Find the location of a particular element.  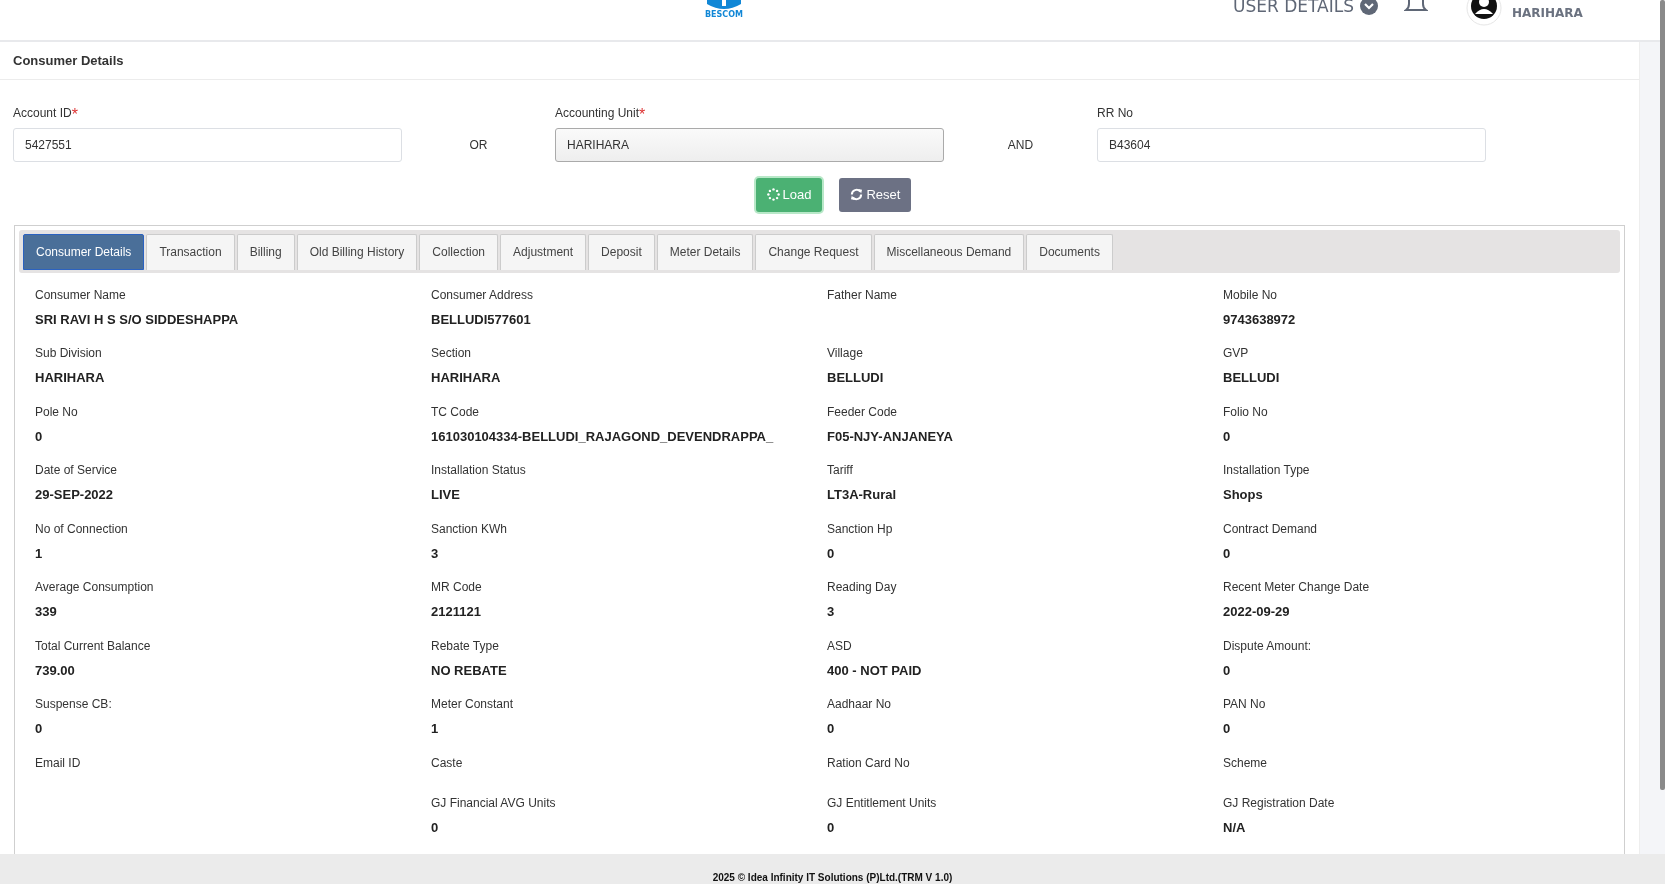

tab: Meter Details is located at coordinates (705, 251).